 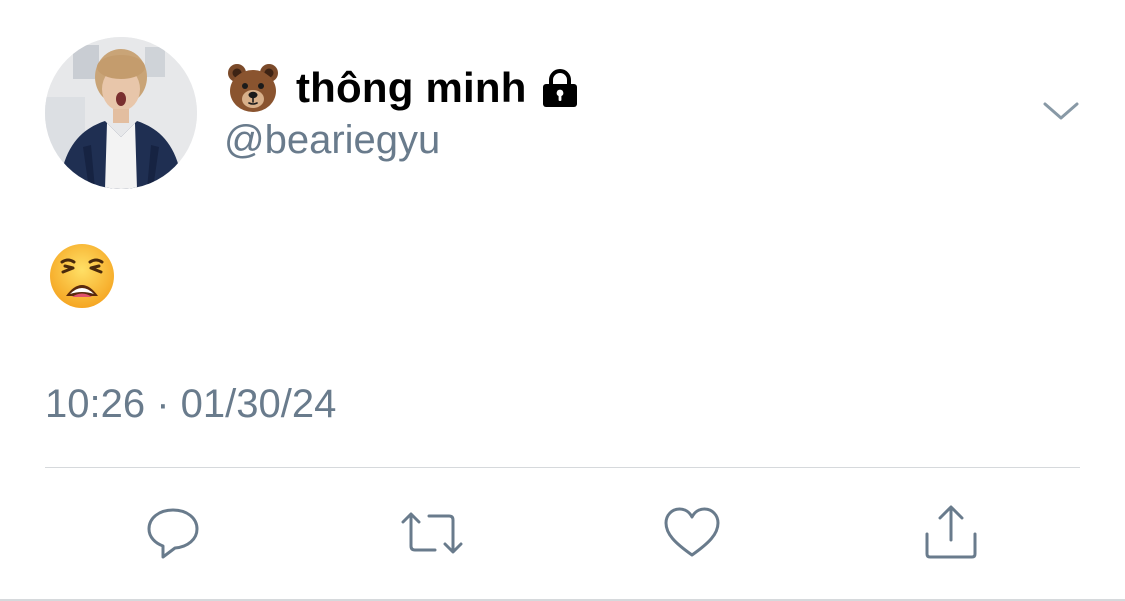 I want to click on weary-face-emoji-icon, so click(x=82, y=276).